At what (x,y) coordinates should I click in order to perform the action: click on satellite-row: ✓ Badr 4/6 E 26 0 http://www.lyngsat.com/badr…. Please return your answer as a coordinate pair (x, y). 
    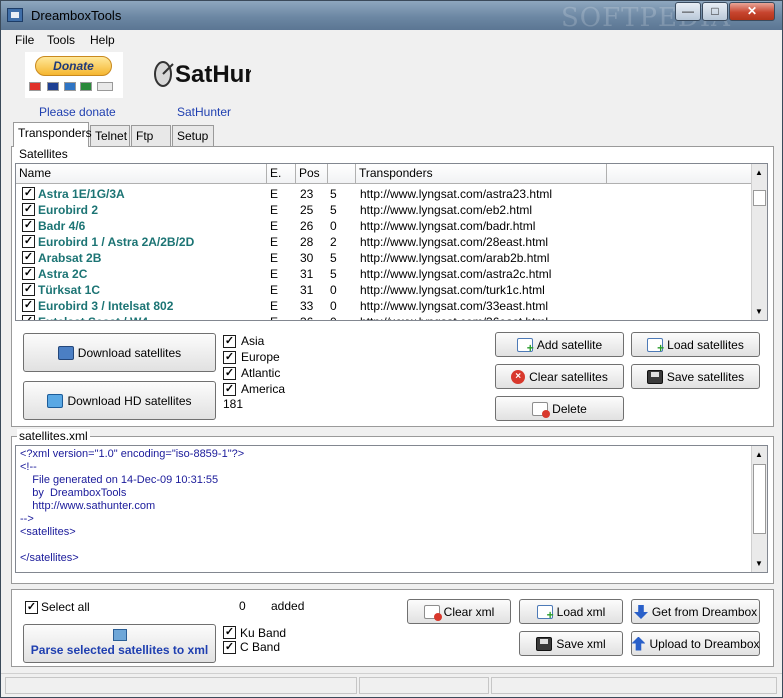
    Looking at the image, I should click on (384, 226).